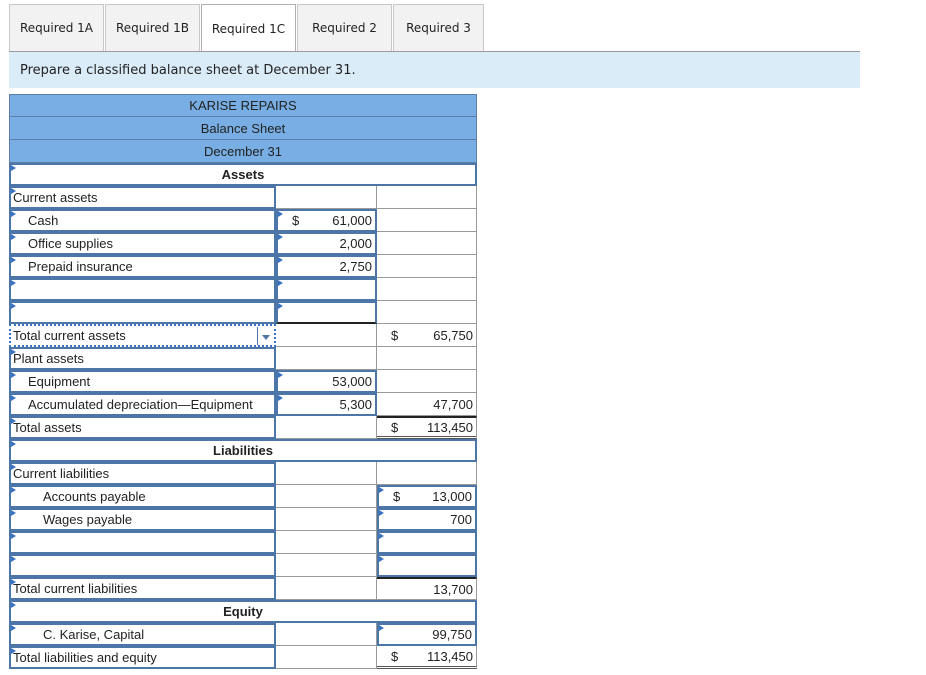 This screenshot has width=926, height=675. What do you see at coordinates (427, 496) in the screenshot?
I see `accounts-payable-amount-input: $13,000` at bounding box center [427, 496].